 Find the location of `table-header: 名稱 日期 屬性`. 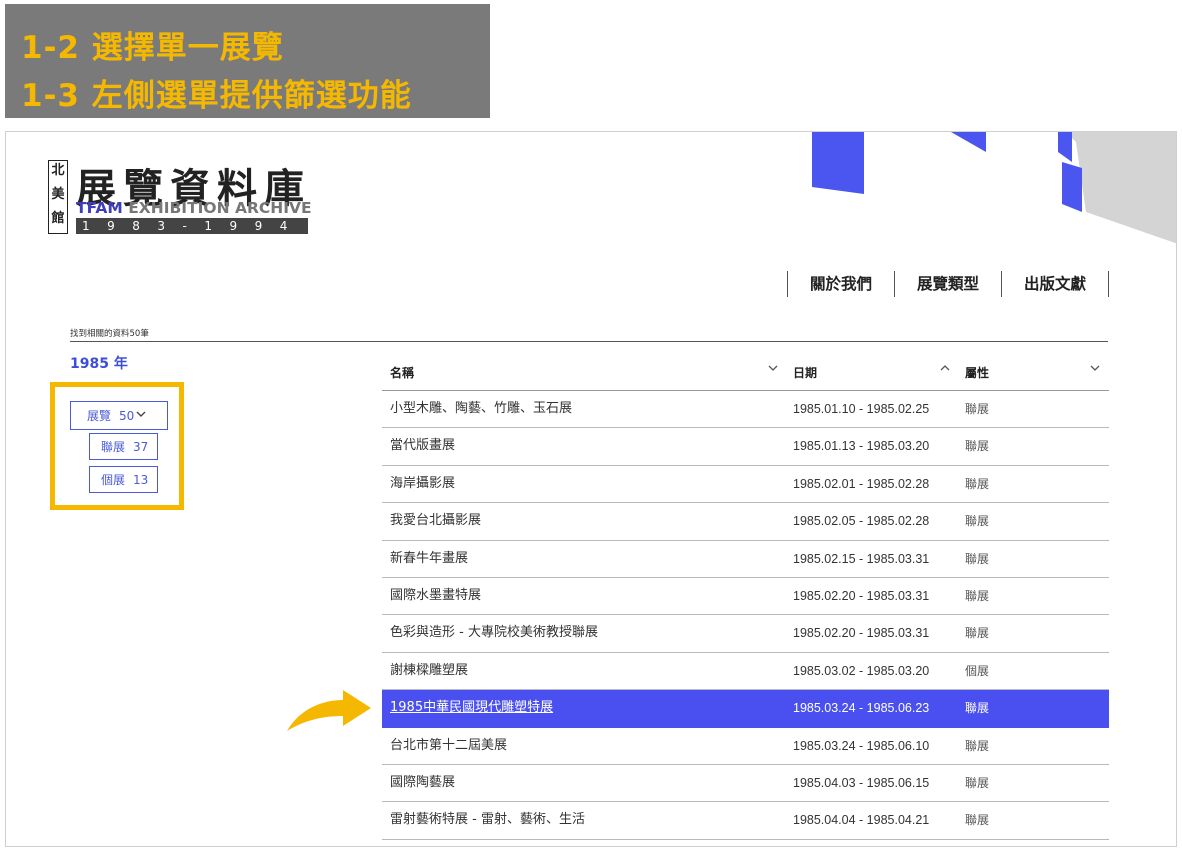

table-header: 名稱 日期 屬性 is located at coordinates (745, 372).